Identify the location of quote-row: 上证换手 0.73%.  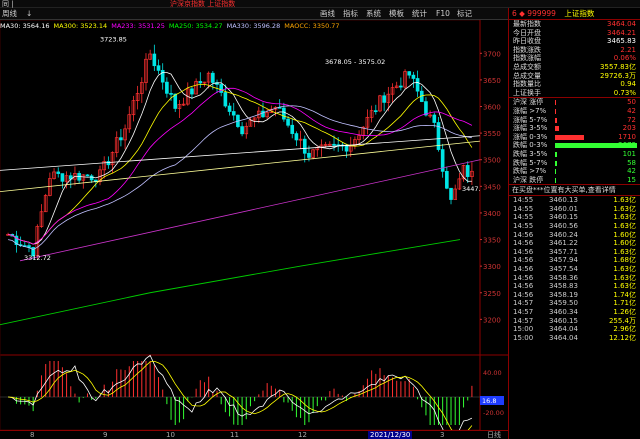
(574, 93).